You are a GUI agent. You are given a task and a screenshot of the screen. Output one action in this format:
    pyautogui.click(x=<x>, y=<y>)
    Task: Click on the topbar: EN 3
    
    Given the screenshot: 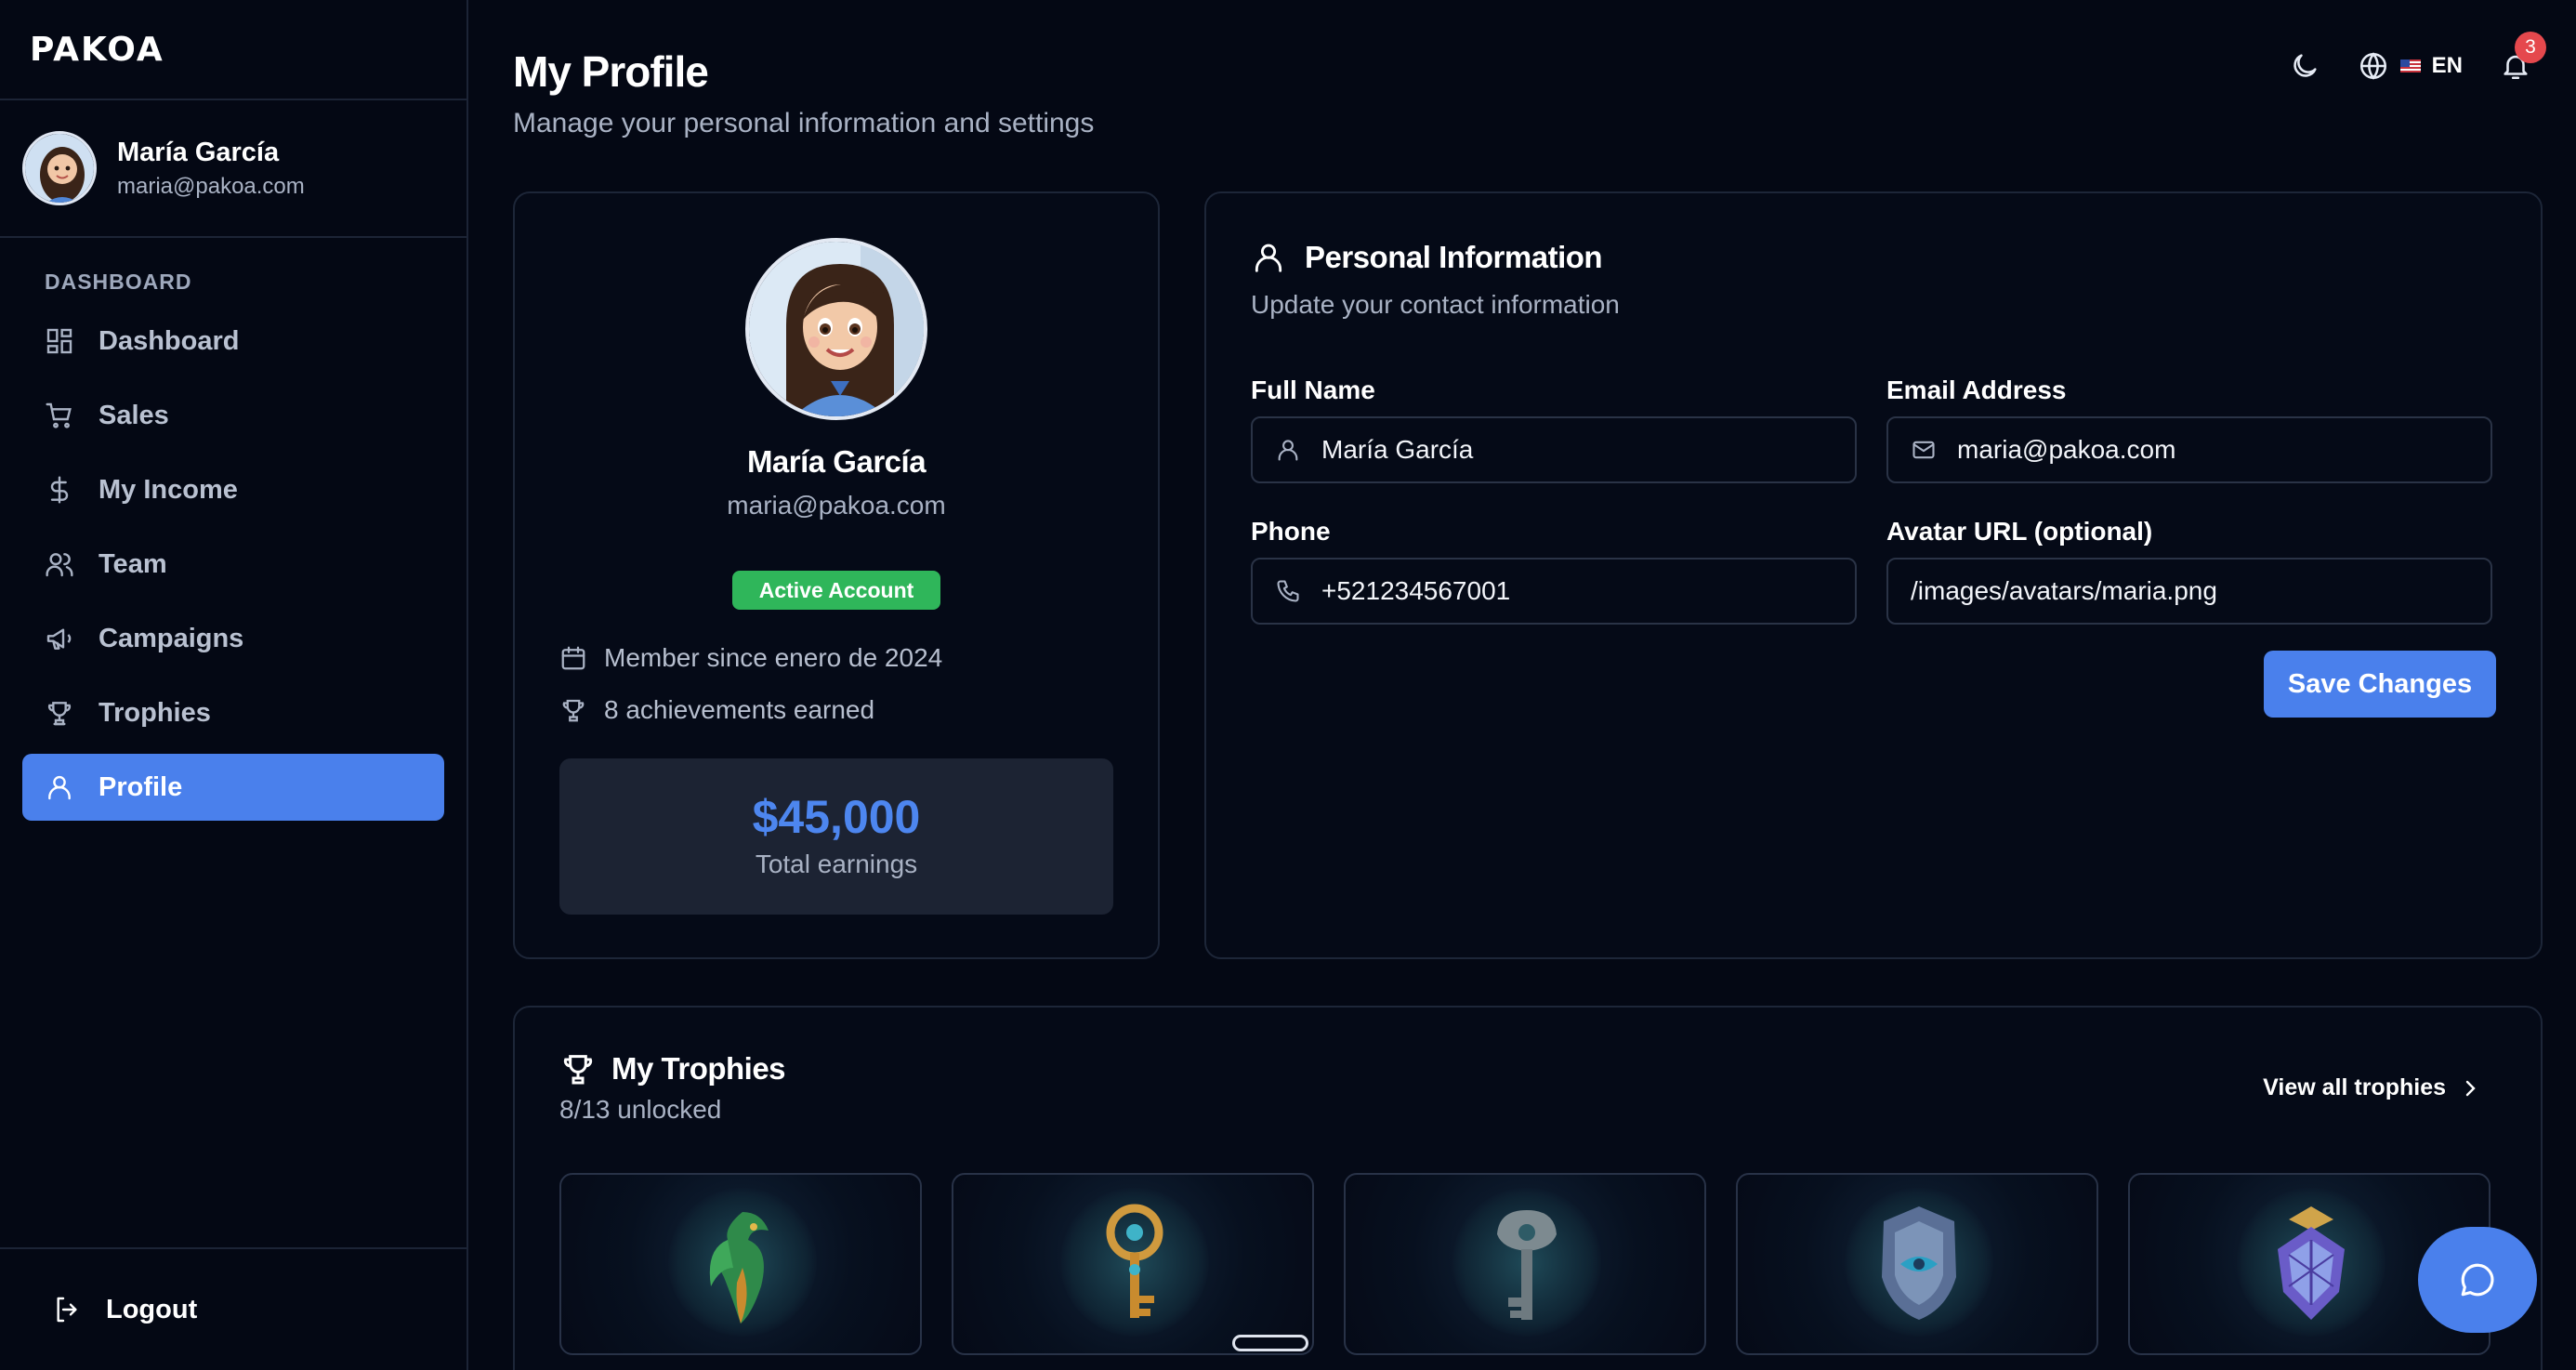 What is the action you would take?
    pyautogui.click(x=2417, y=57)
    